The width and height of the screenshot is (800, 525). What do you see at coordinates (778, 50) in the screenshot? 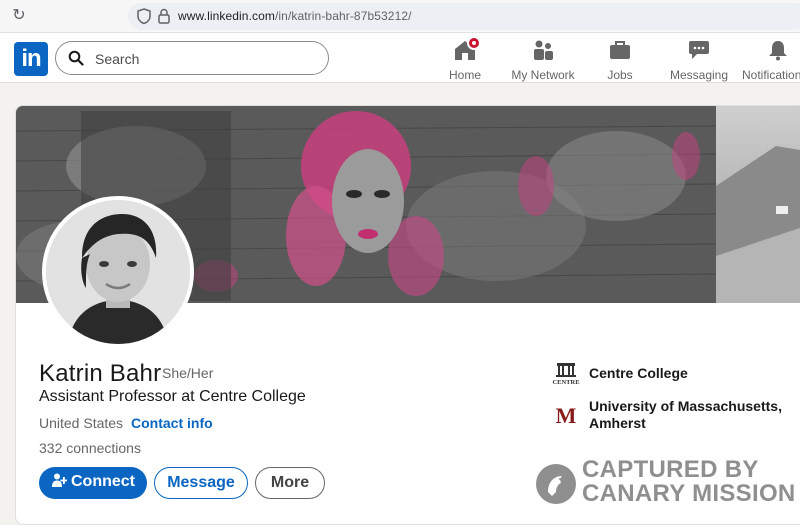
I see `bell-icon` at bounding box center [778, 50].